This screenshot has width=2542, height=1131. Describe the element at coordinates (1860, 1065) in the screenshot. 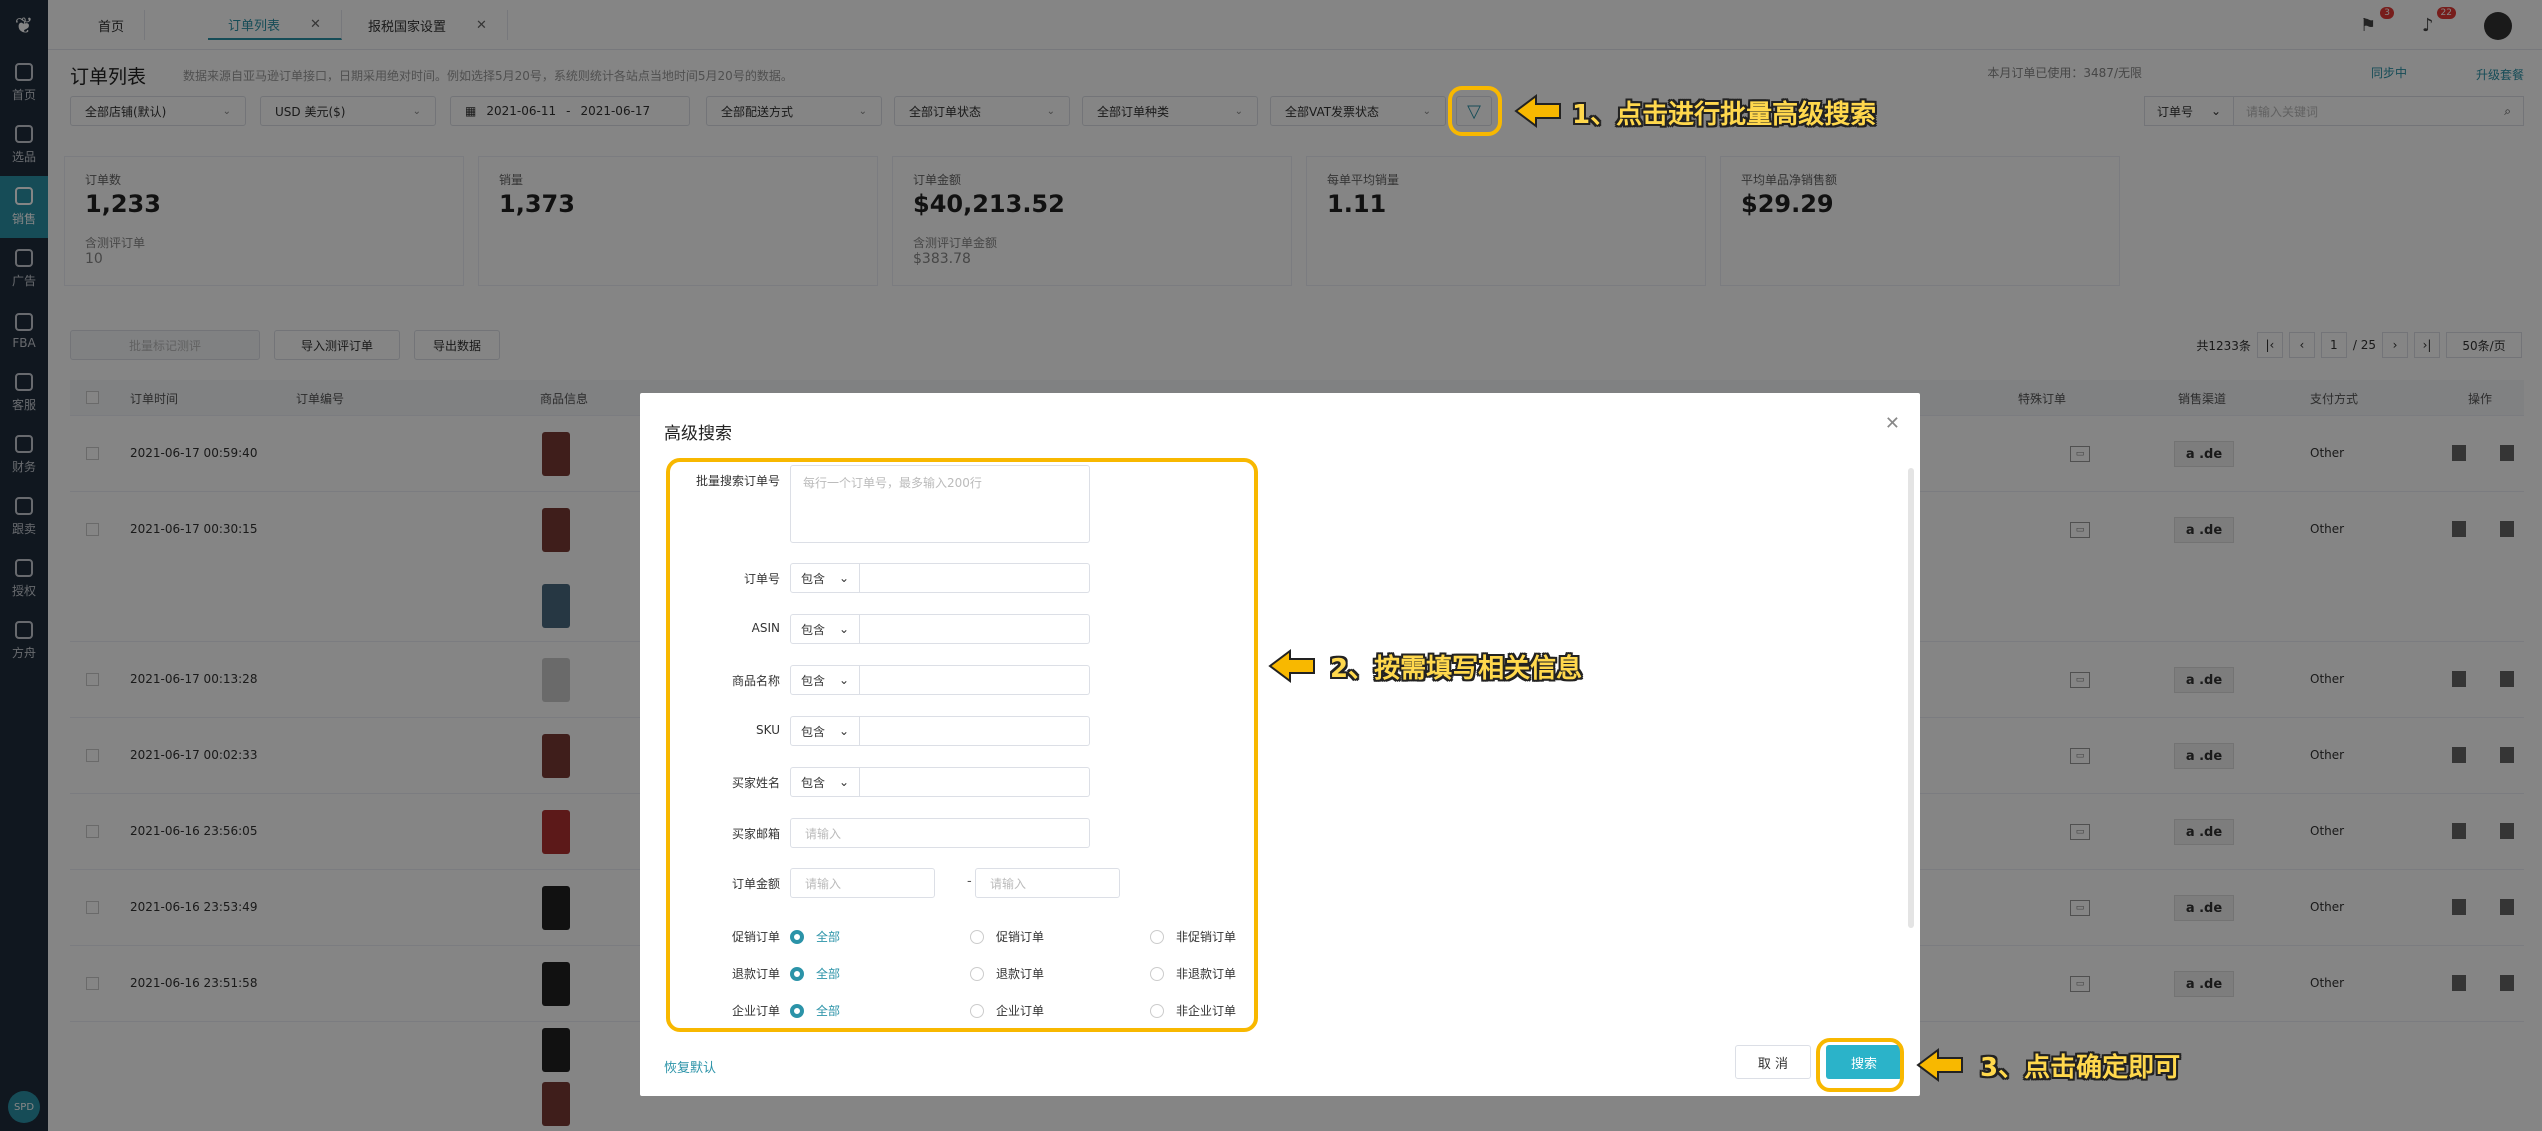

I see `highlight-search-button` at that location.